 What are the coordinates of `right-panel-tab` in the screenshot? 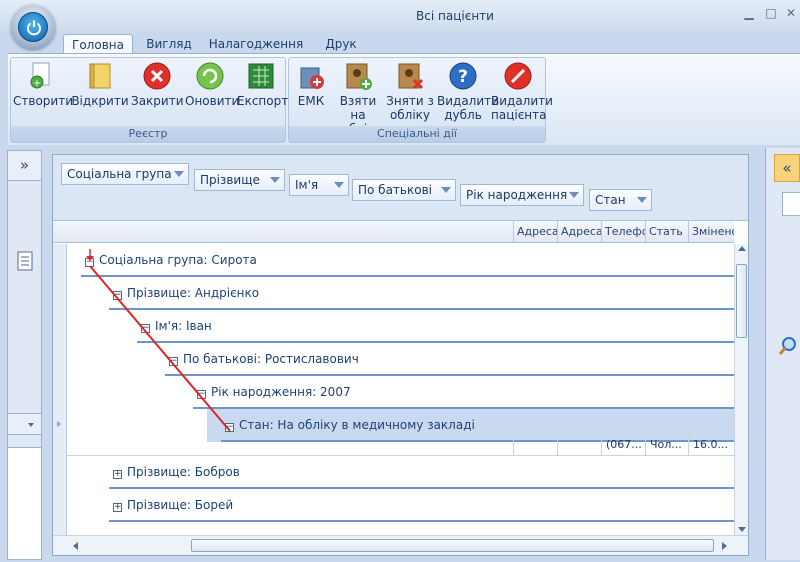 It's located at (791, 204).